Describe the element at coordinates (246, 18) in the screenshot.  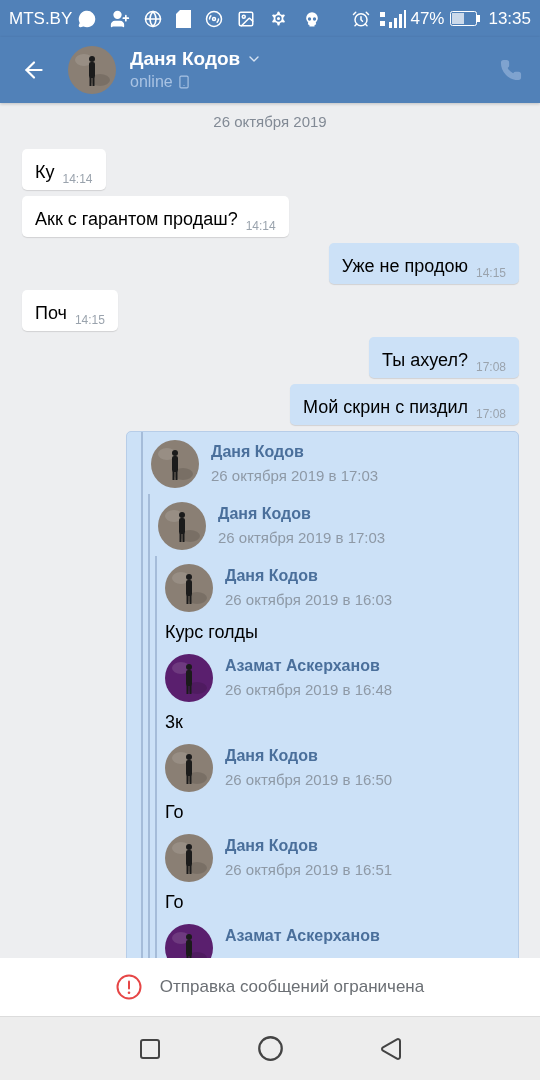
I see `image-icon` at that location.